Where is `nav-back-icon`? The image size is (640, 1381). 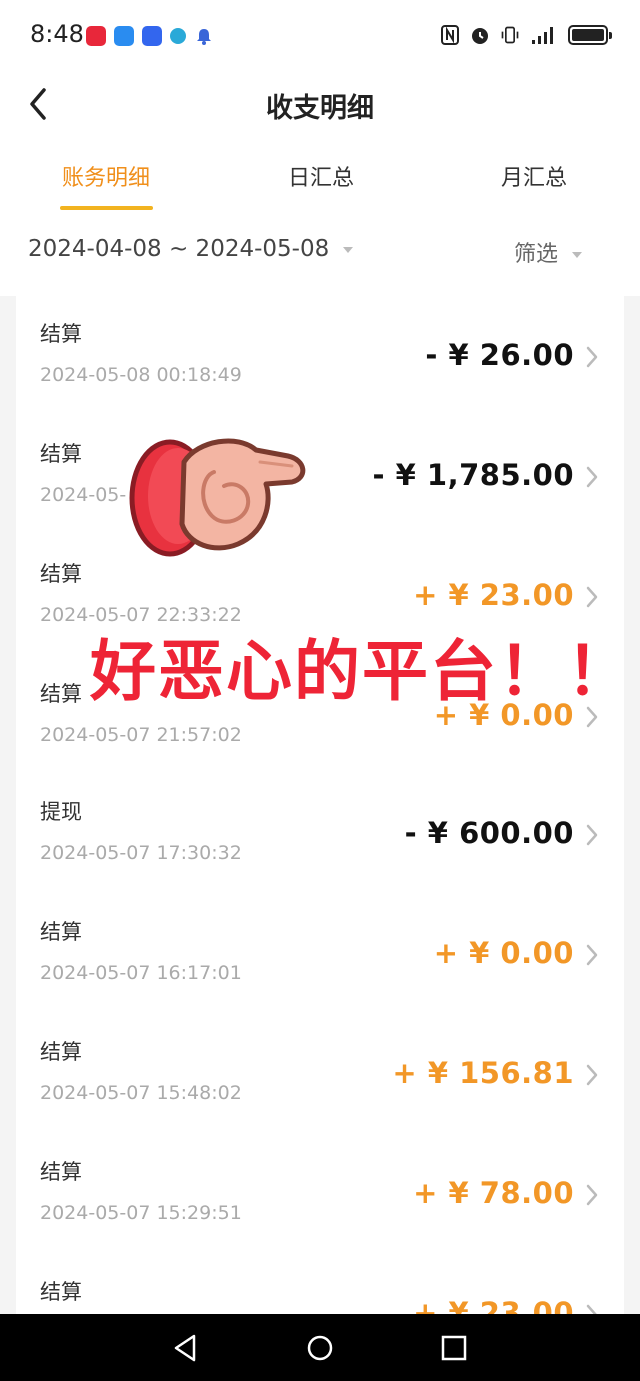 nav-back-icon is located at coordinates (186, 1348).